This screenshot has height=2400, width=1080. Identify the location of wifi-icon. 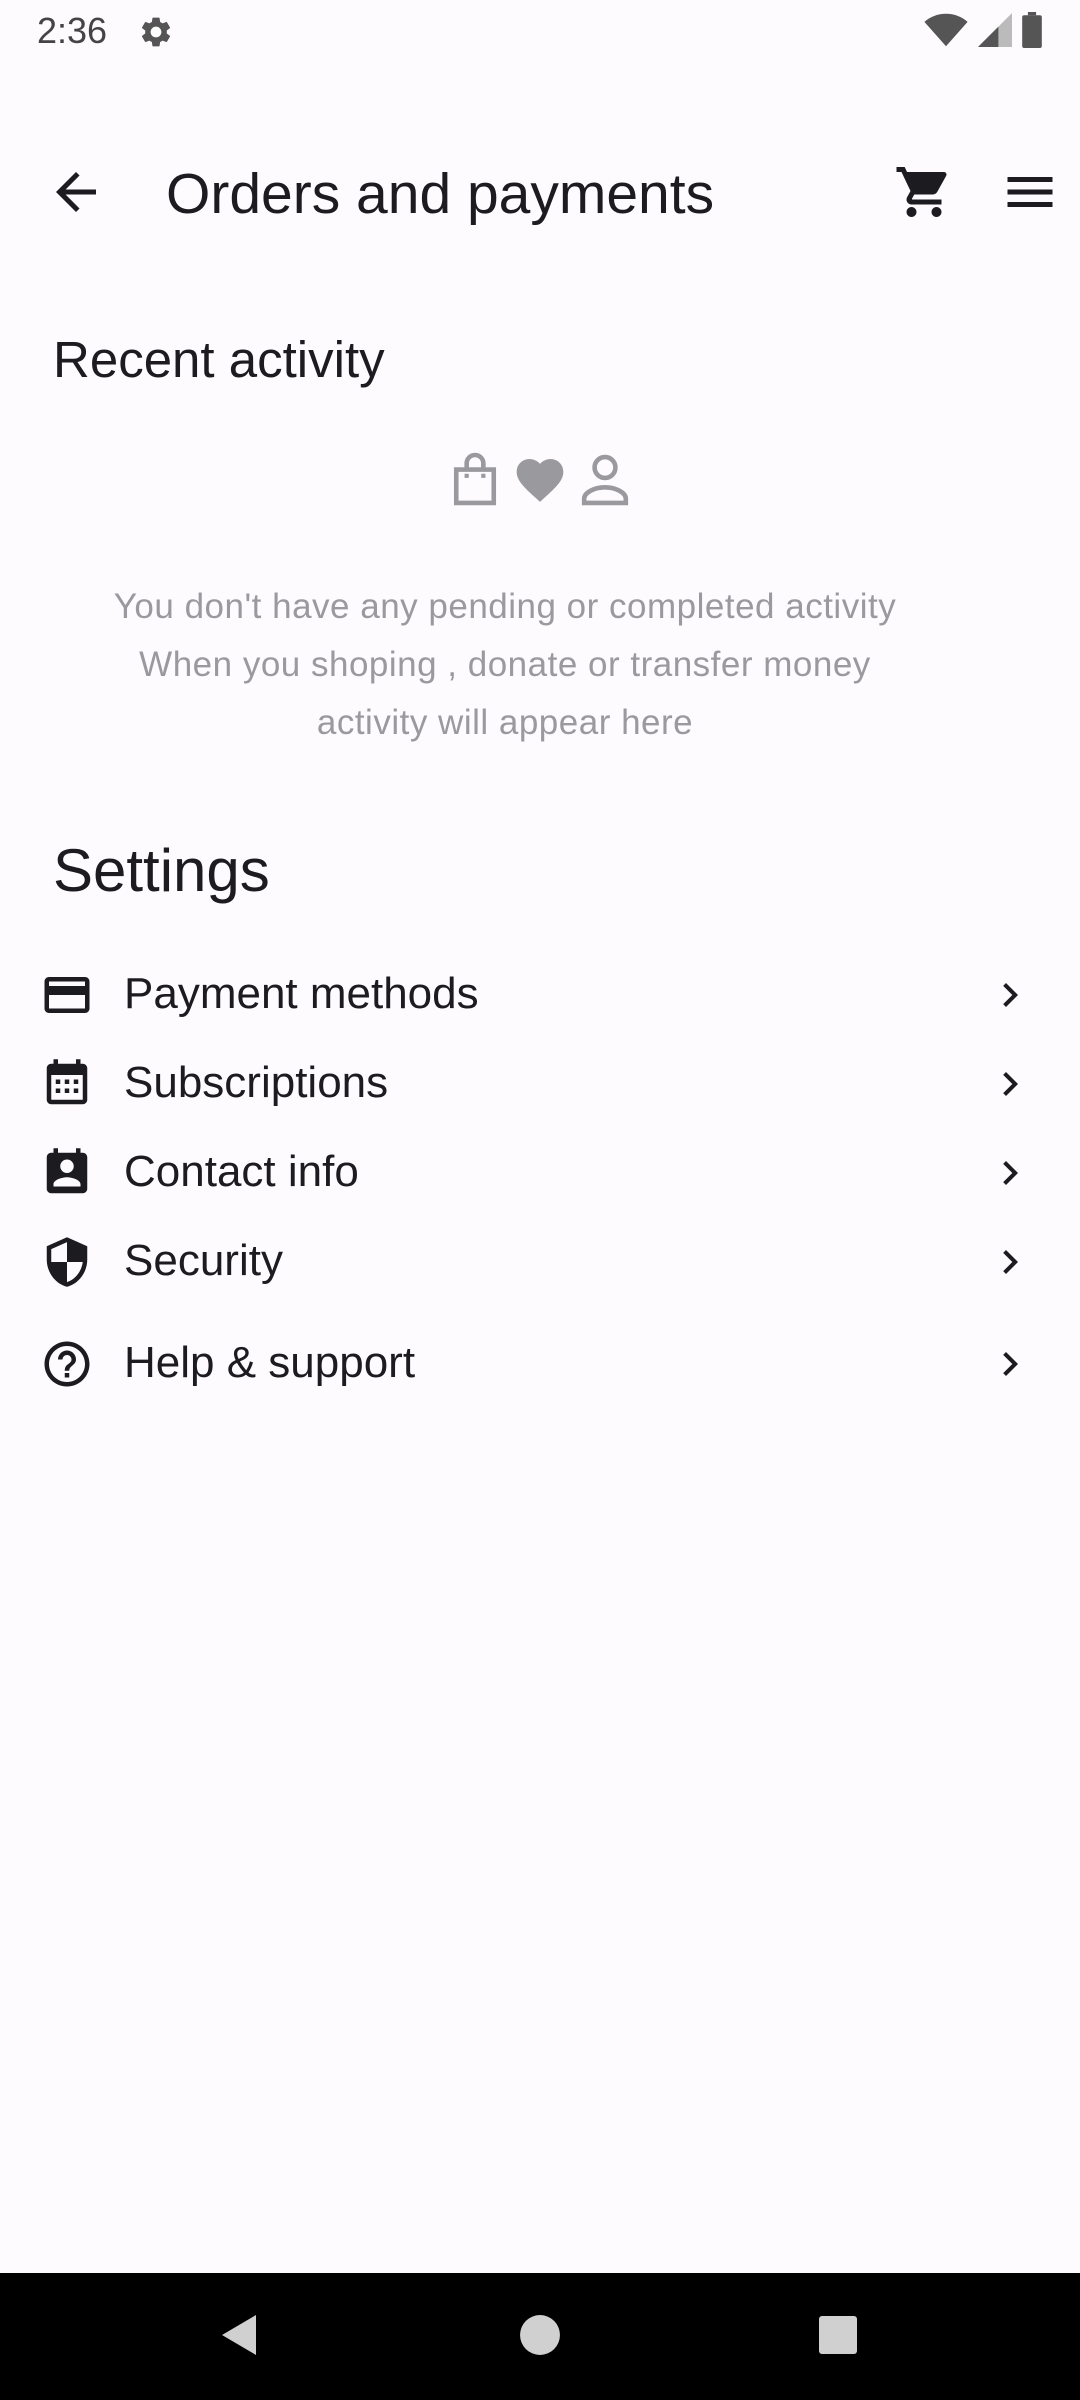
(946, 32).